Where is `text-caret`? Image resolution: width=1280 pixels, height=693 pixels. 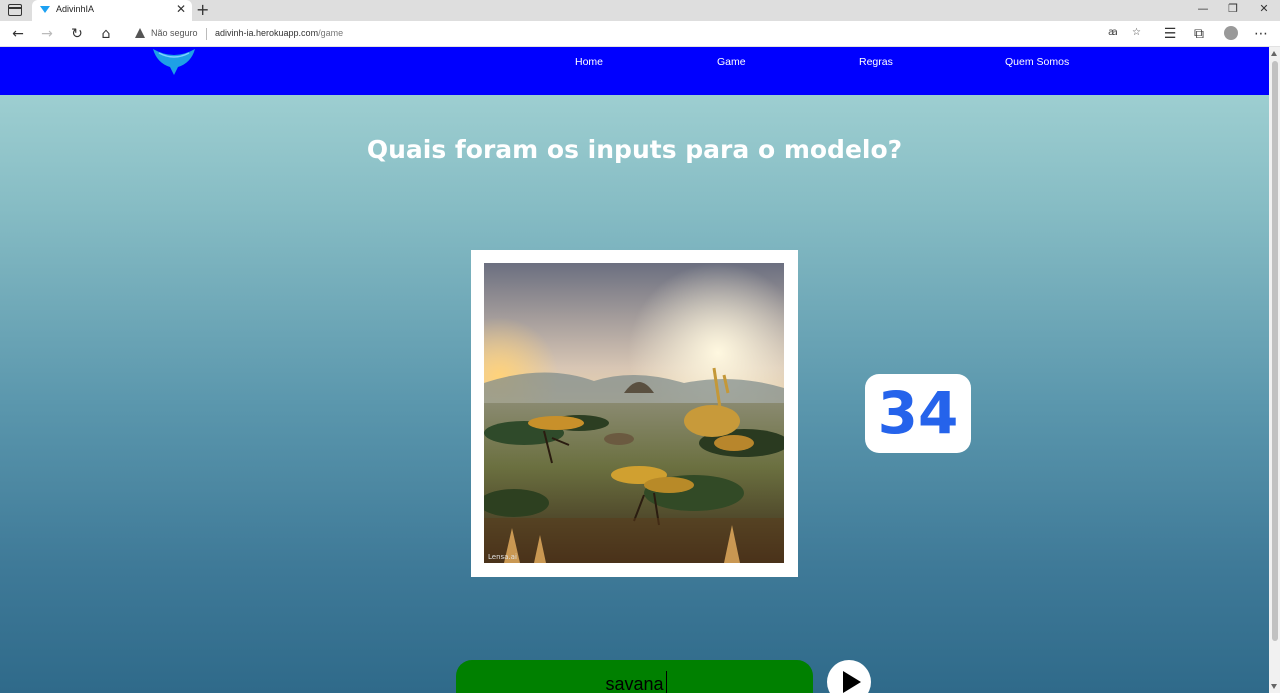 text-caret is located at coordinates (666, 682).